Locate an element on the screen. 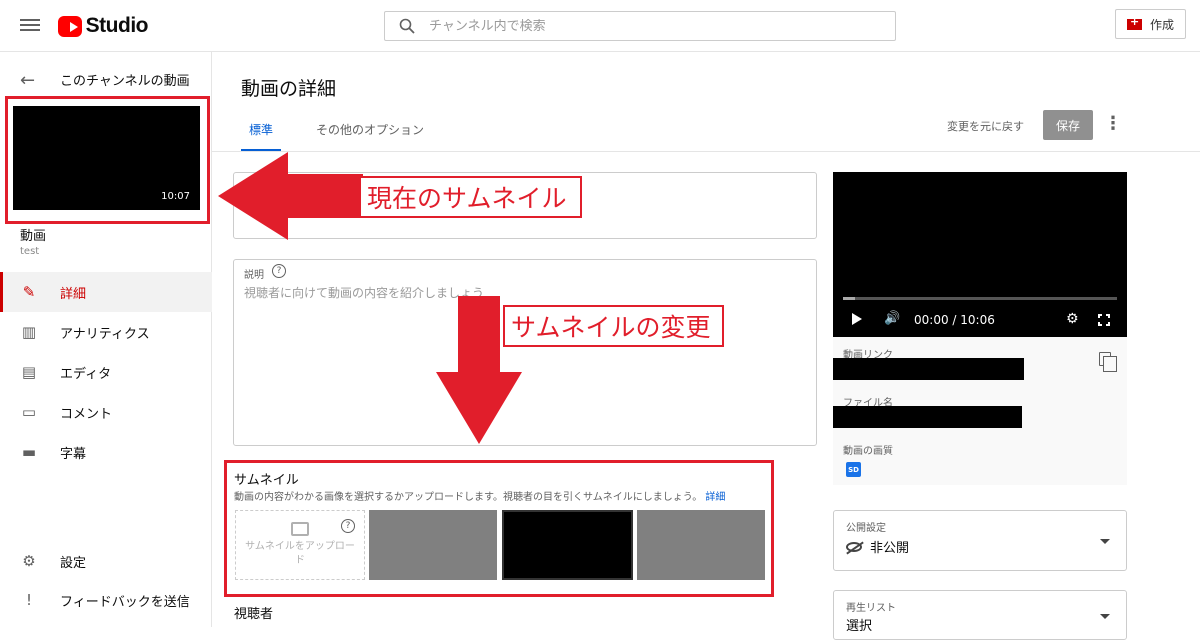  search-input is located at coordinates (649, 26).